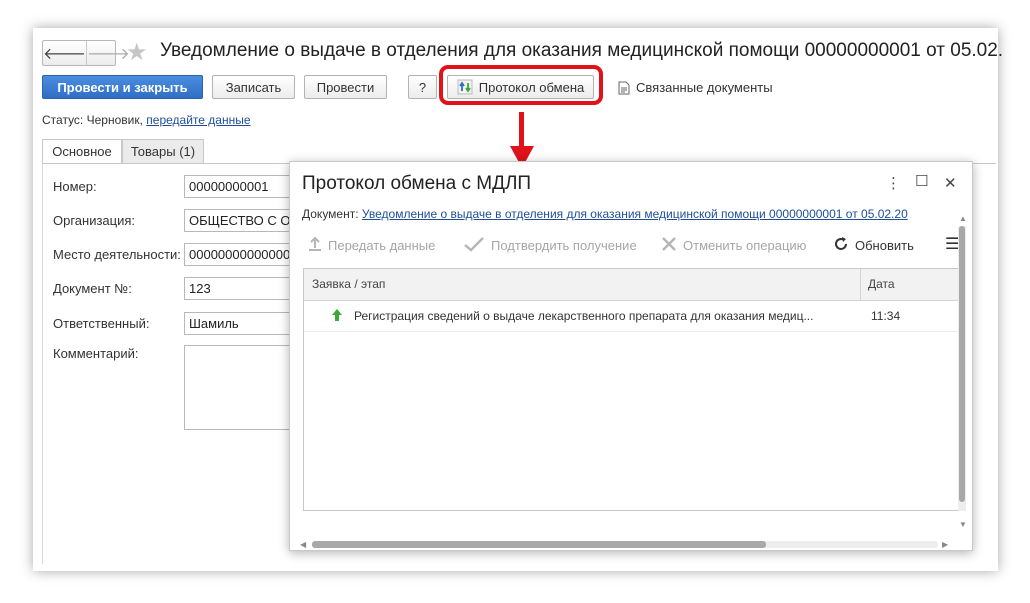  What do you see at coordinates (345, 87) in the screenshot?
I see `post-button: Провести` at bounding box center [345, 87].